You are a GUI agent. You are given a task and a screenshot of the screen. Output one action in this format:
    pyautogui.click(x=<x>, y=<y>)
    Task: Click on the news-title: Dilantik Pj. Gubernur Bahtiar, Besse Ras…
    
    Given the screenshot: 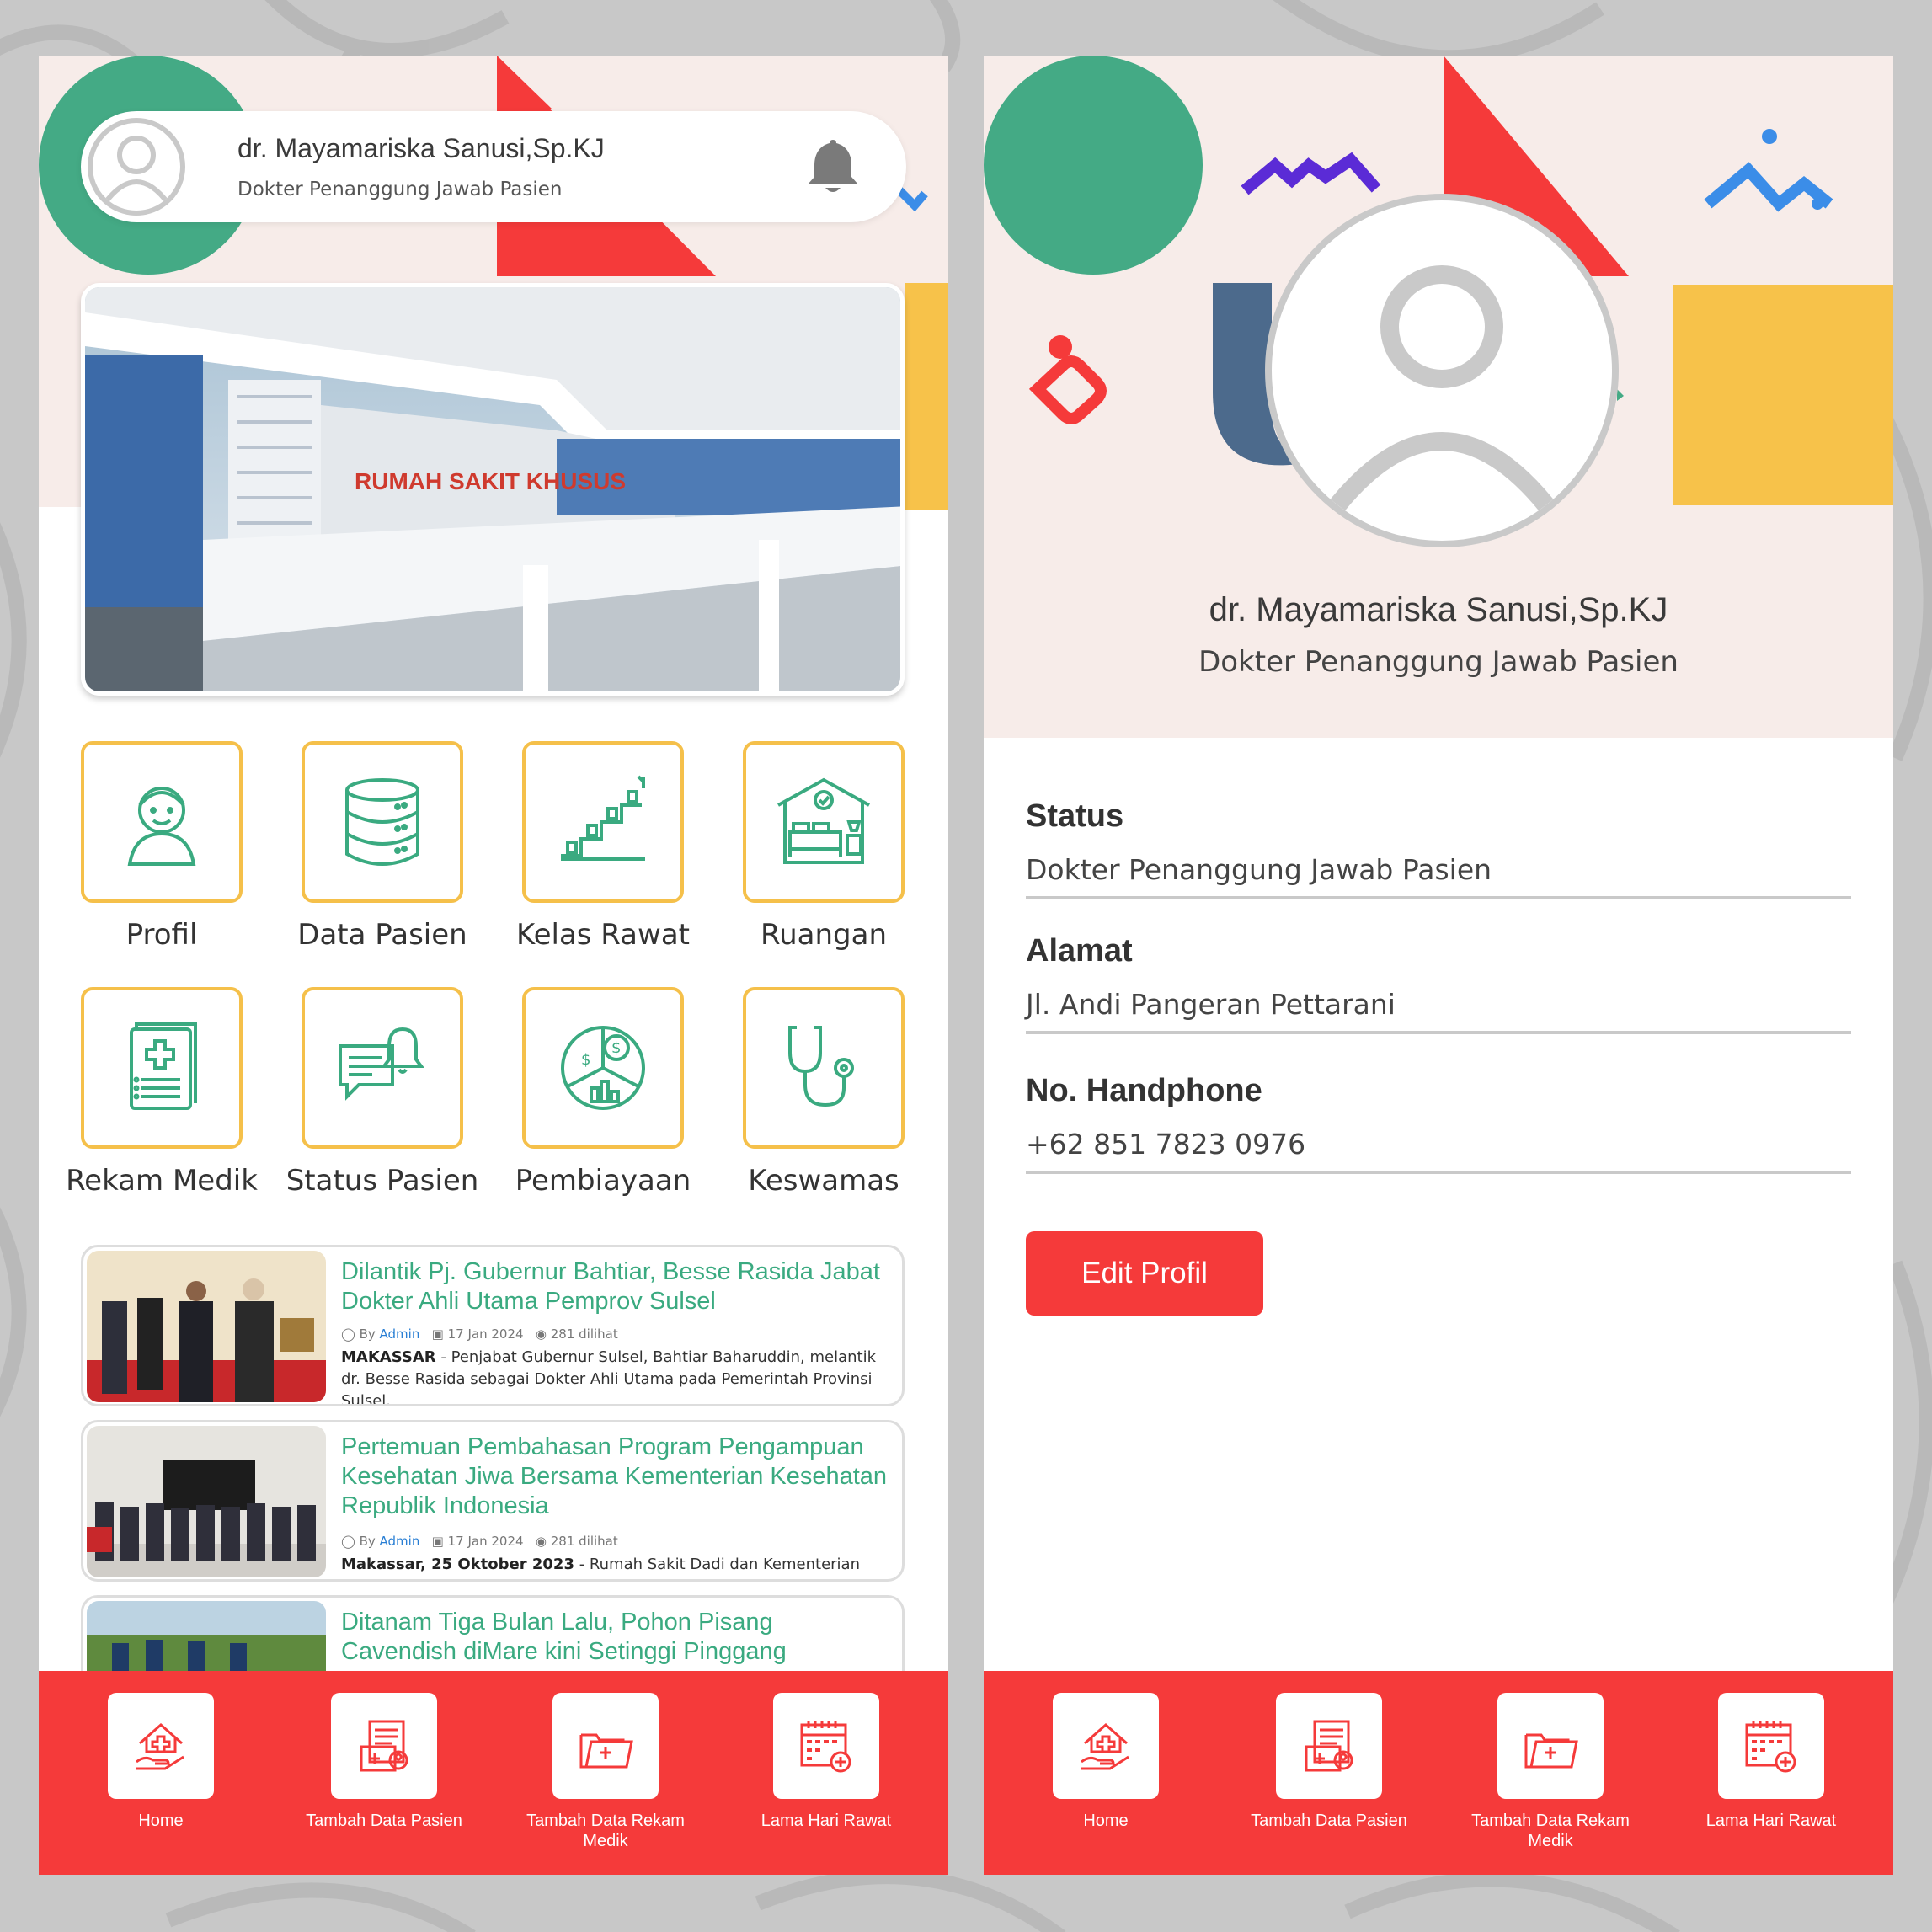 What is the action you would take?
    pyautogui.click(x=615, y=1286)
    